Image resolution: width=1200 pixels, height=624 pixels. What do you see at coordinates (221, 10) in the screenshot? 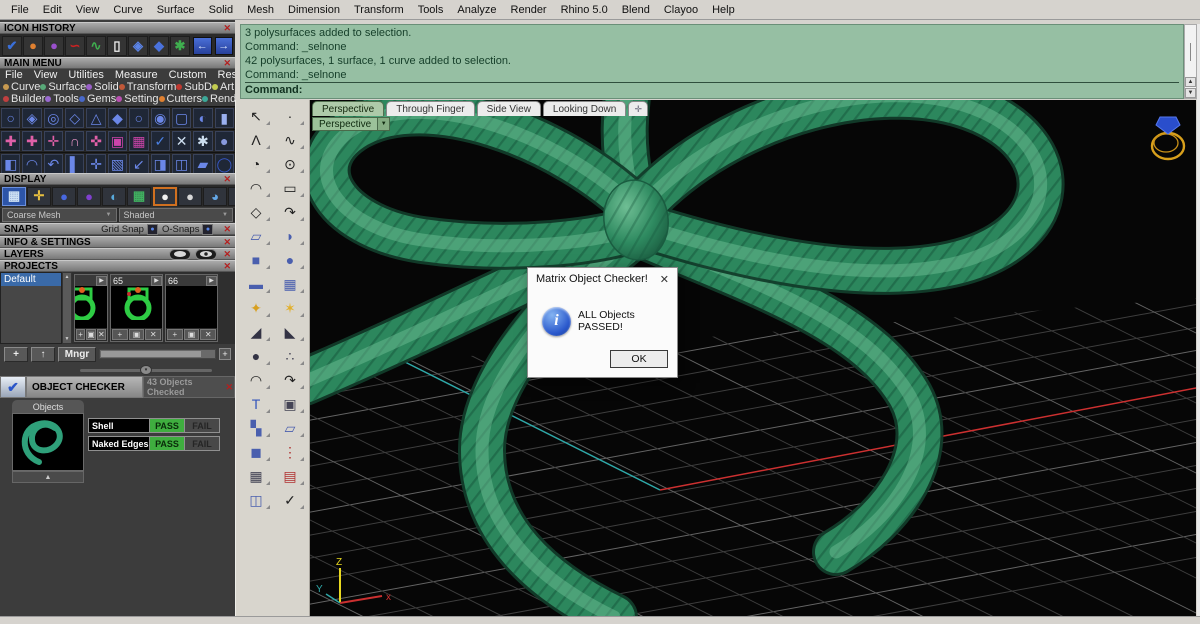
I see `menu-item: Solid` at bounding box center [221, 10].